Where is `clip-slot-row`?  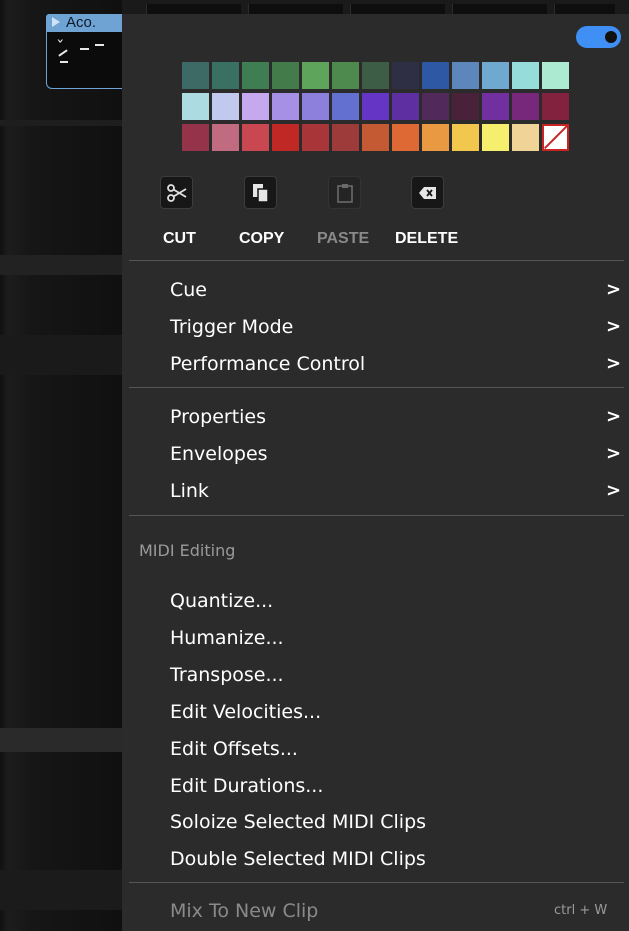 clip-slot-row is located at coordinates (375, 7).